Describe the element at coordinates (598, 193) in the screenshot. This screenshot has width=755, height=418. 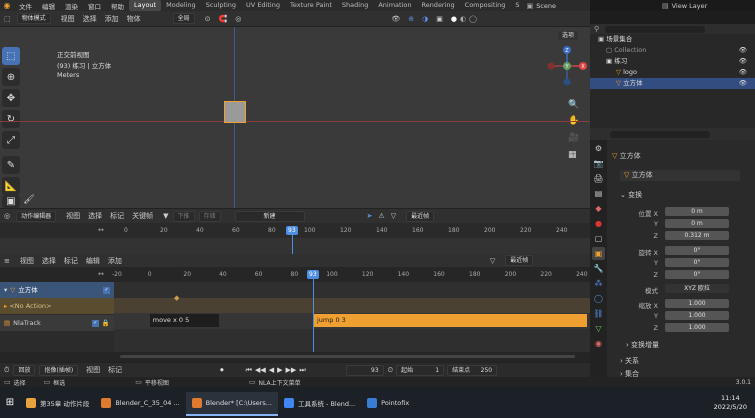
I see `view-layer-tab-icon: ▤` at that location.